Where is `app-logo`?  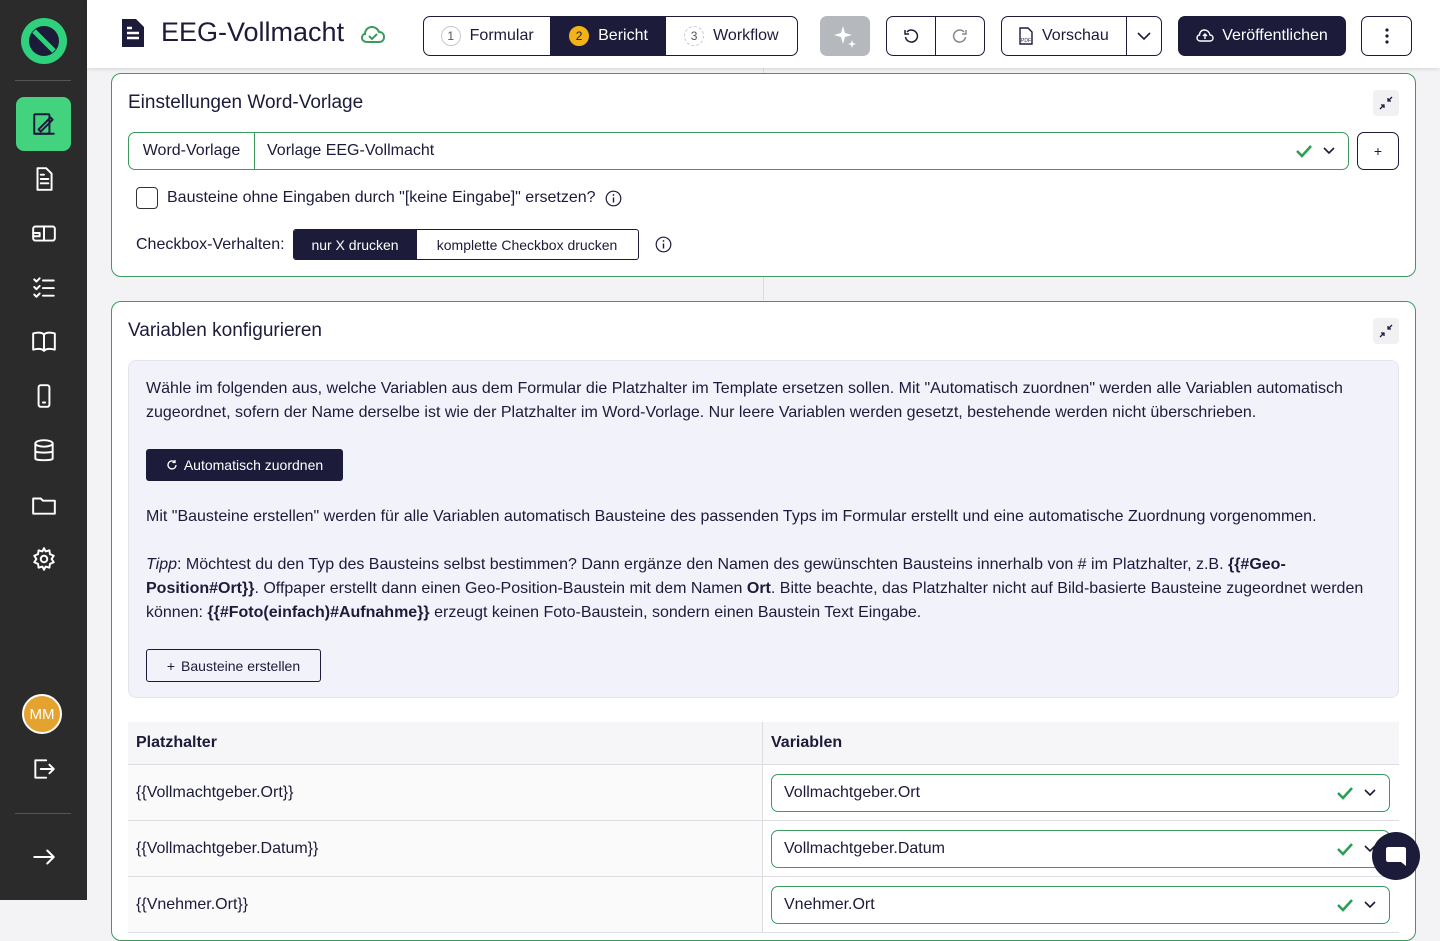
app-logo is located at coordinates (44, 41).